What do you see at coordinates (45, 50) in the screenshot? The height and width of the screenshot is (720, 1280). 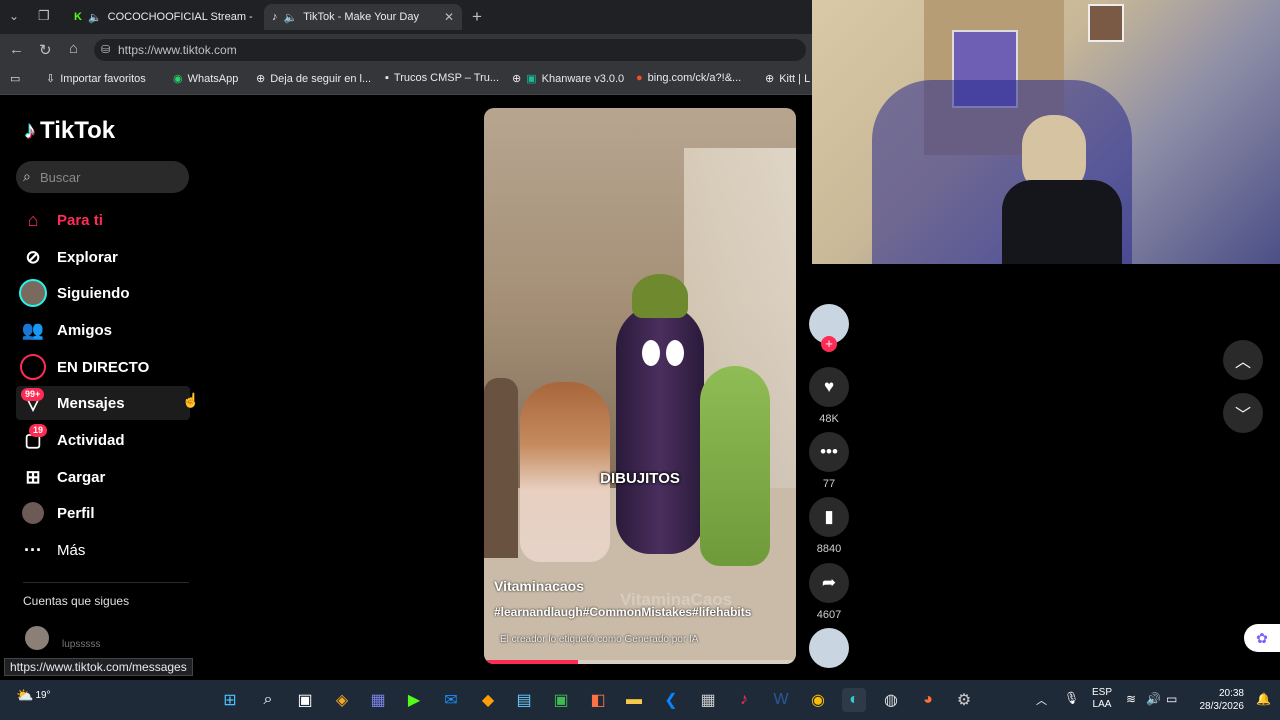 I see `reload-icon: ↻` at bounding box center [45, 50].